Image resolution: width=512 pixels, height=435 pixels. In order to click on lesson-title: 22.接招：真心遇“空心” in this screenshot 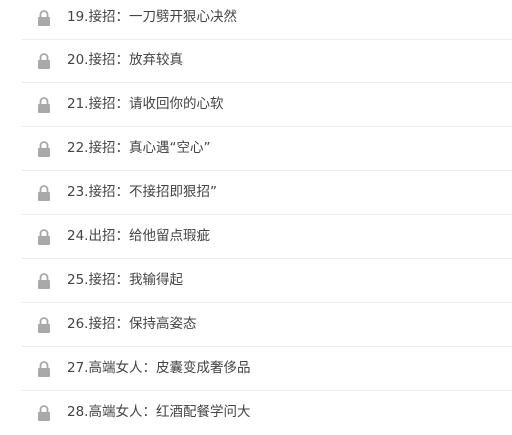, I will do `click(139, 148)`.